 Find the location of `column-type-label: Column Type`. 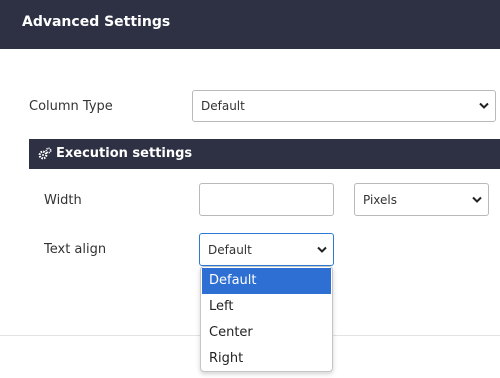

column-type-label: Column Type is located at coordinates (71, 106).